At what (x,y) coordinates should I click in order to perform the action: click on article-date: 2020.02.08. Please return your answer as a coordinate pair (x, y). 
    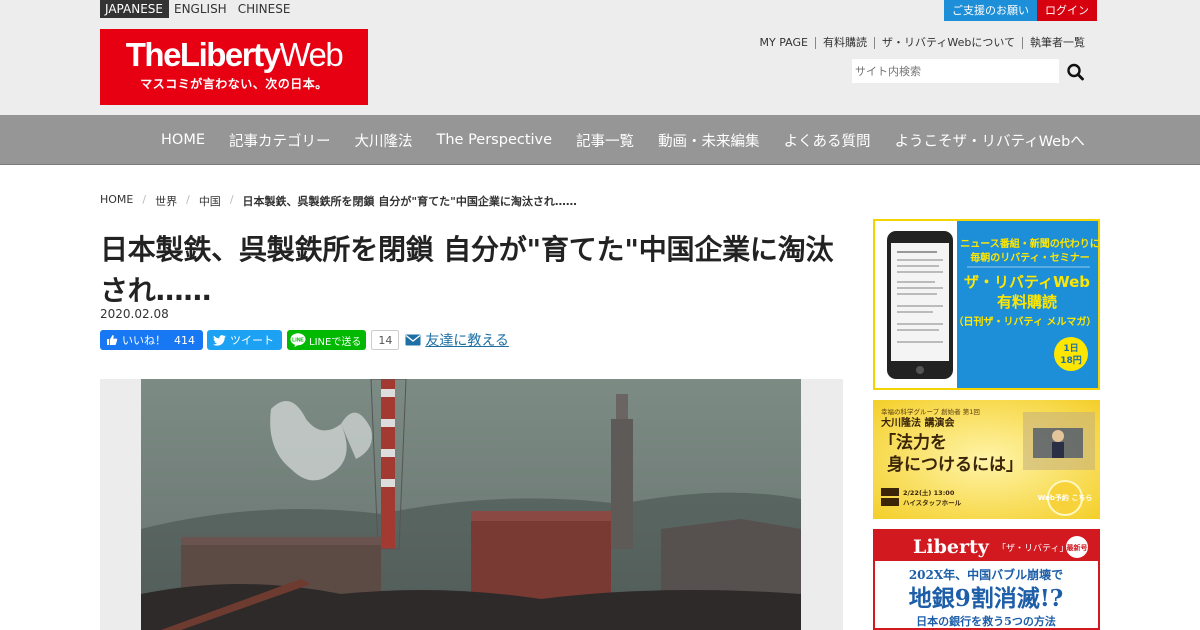
    Looking at the image, I should click on (134, 314).